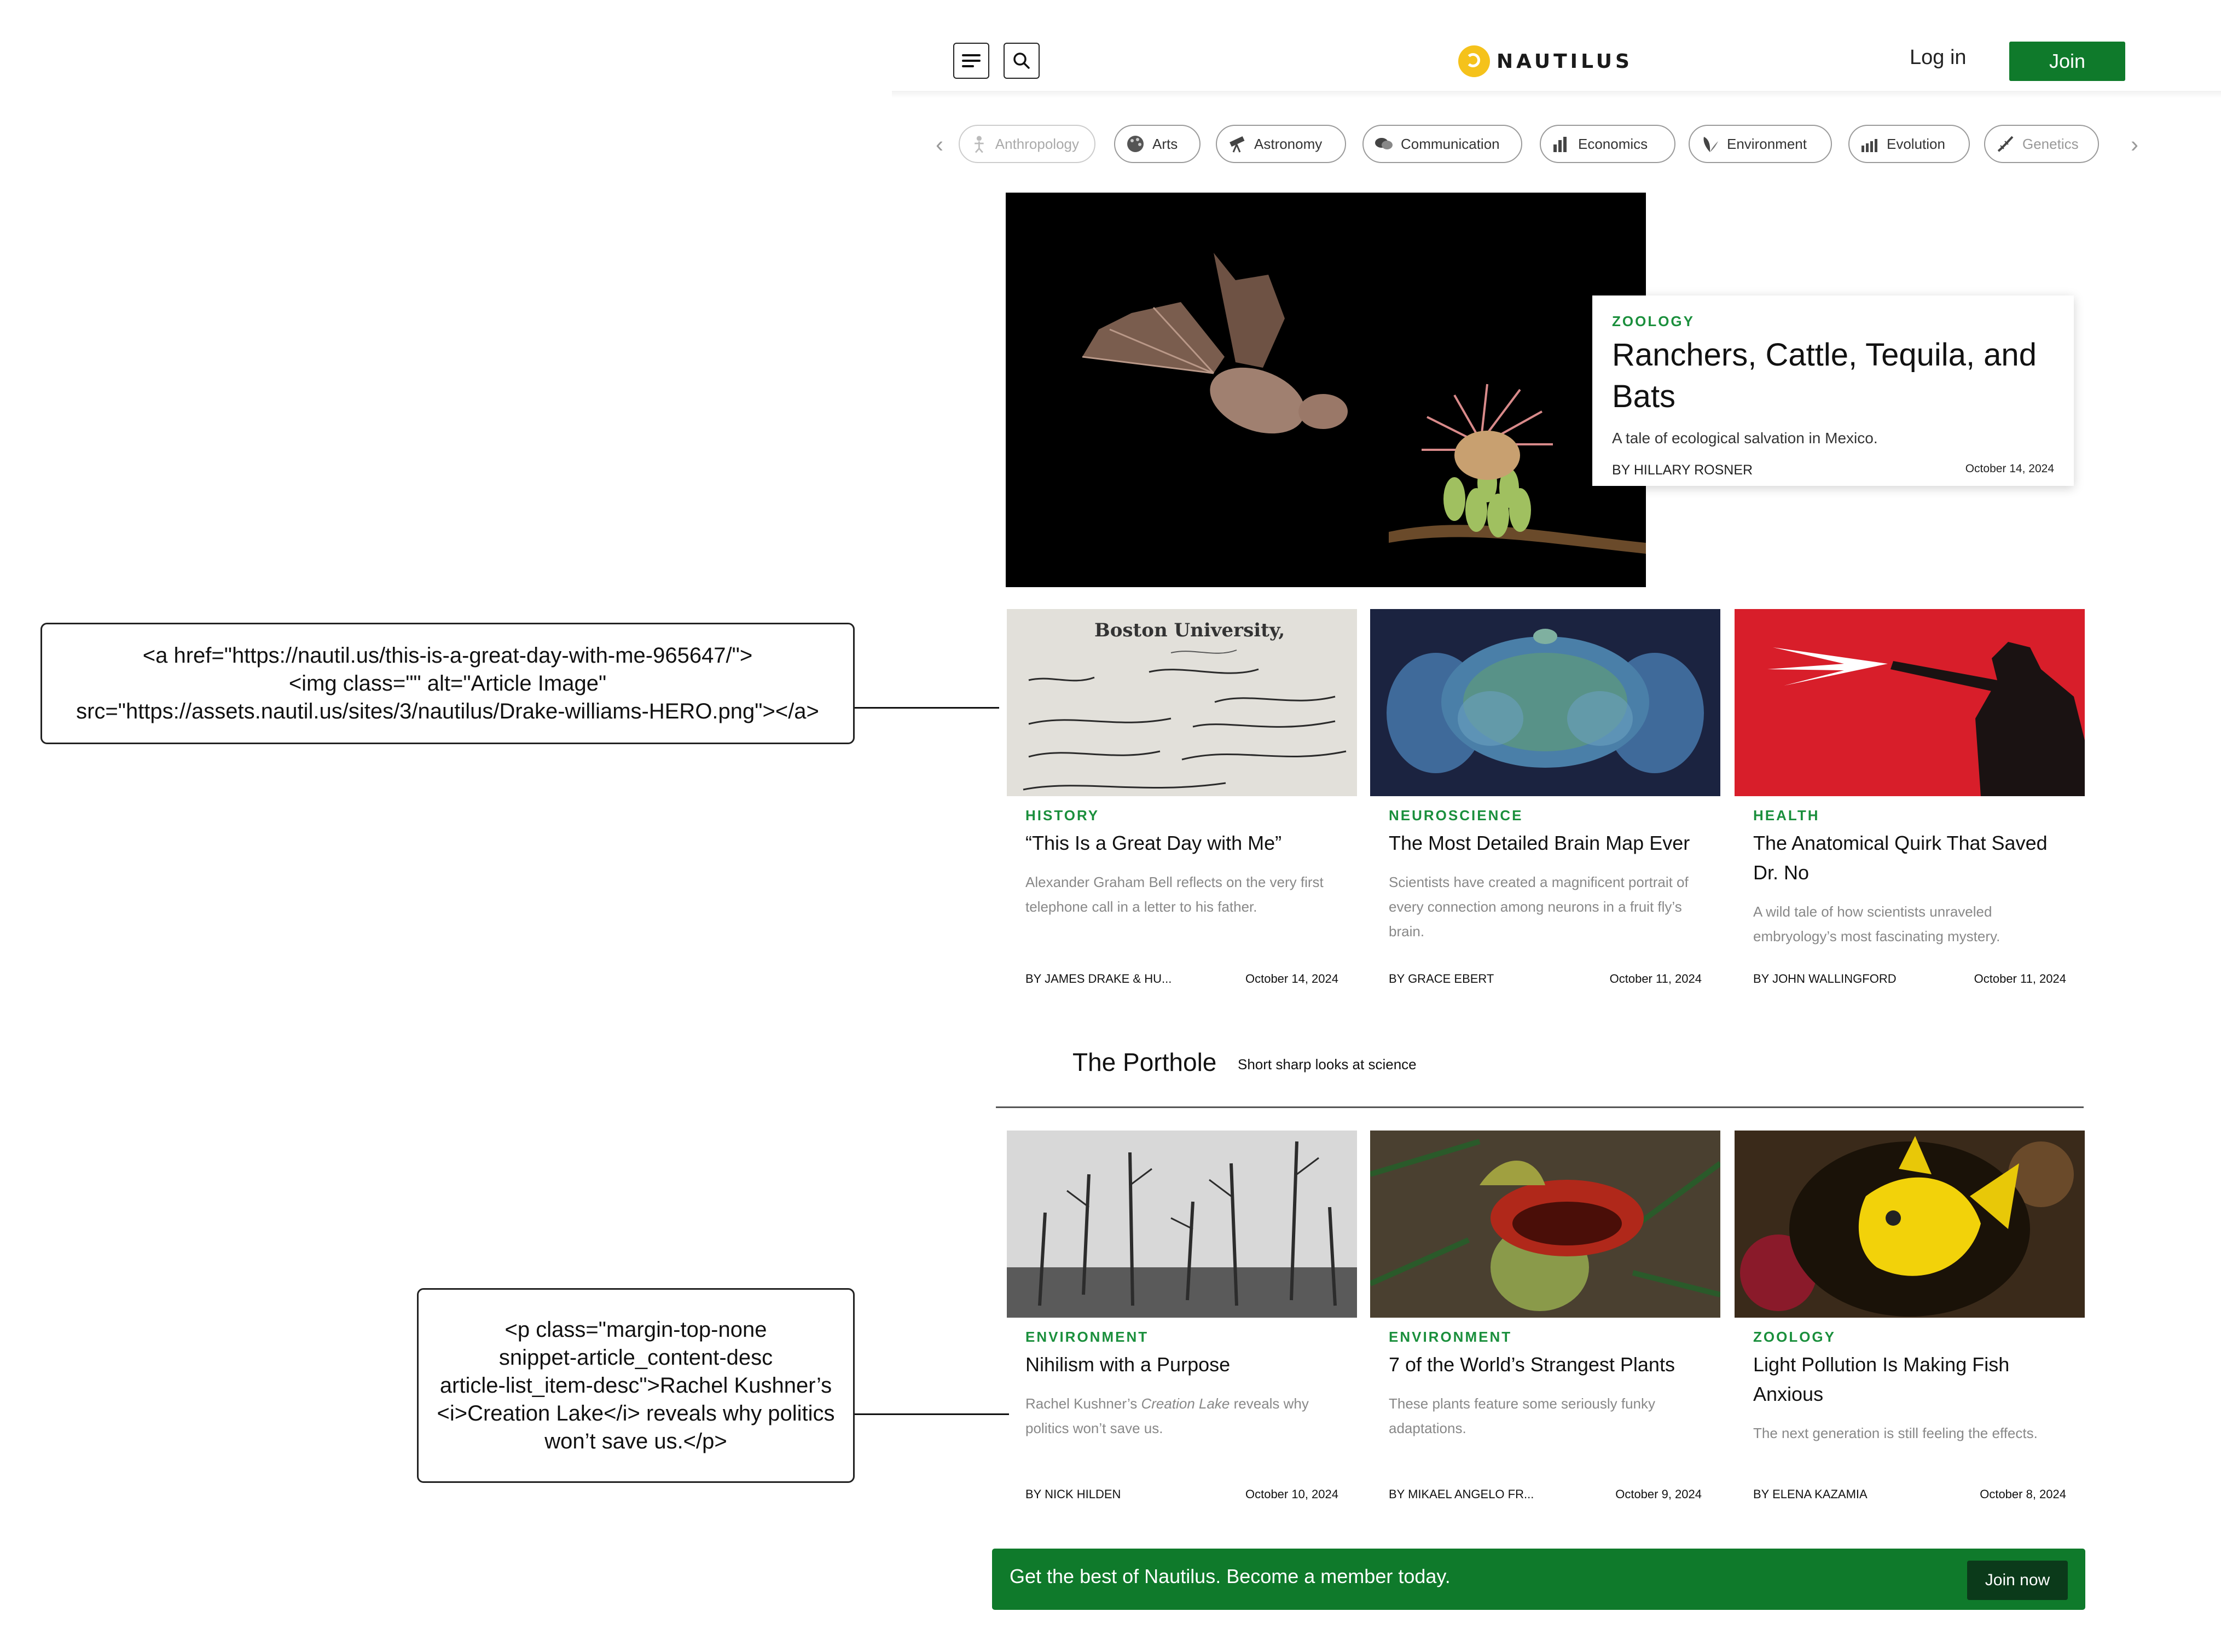 Image resolution: width=2221 pixels, height=1652 pixels. I want to click on article-image-brain, so click(1545, 702).